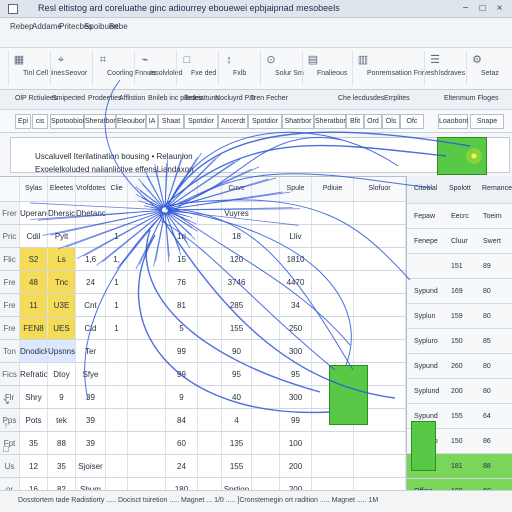  I want to click on sheet-cell: UES, so click(62, 328).